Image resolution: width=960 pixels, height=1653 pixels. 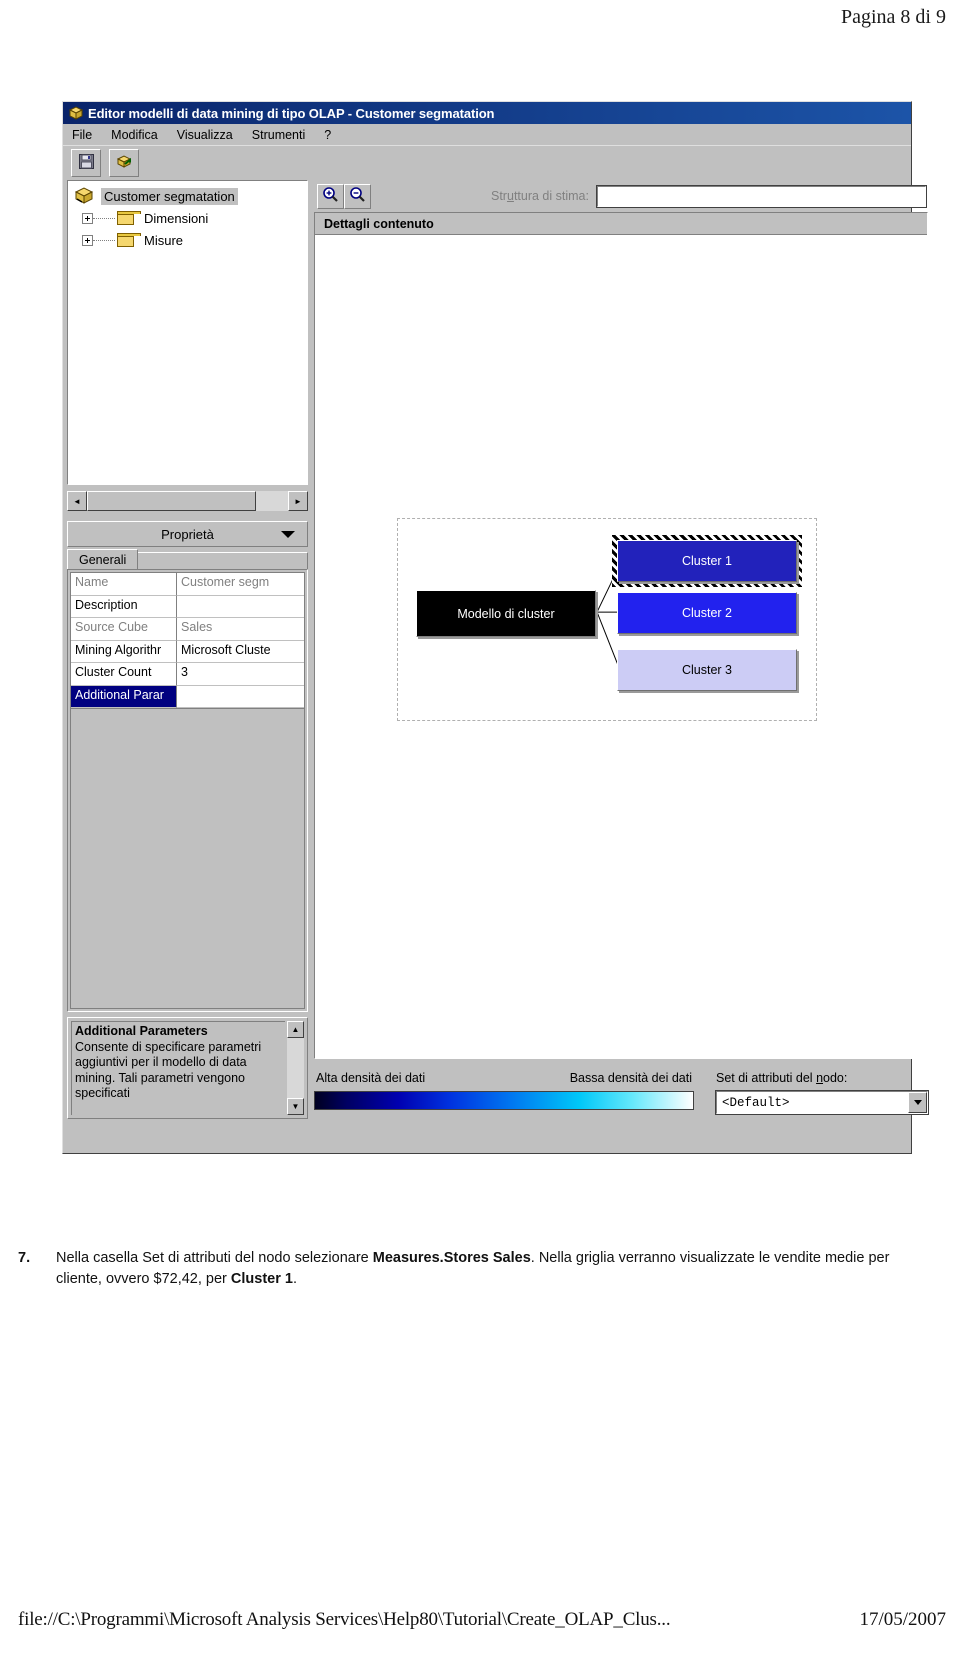 I want to click on estimation-structure-input, so click(x=761, y=196).